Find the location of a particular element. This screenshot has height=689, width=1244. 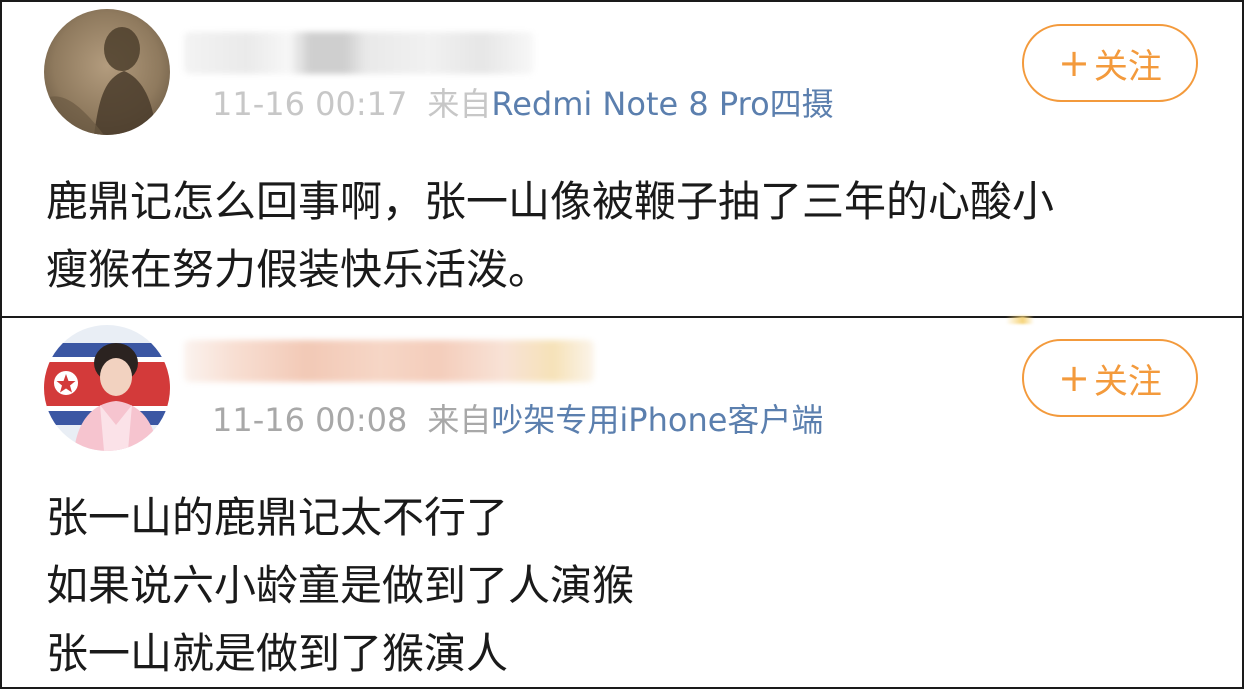

comment-line: 张一山就是做到了猴演人 is located at coordinates (277, 653).